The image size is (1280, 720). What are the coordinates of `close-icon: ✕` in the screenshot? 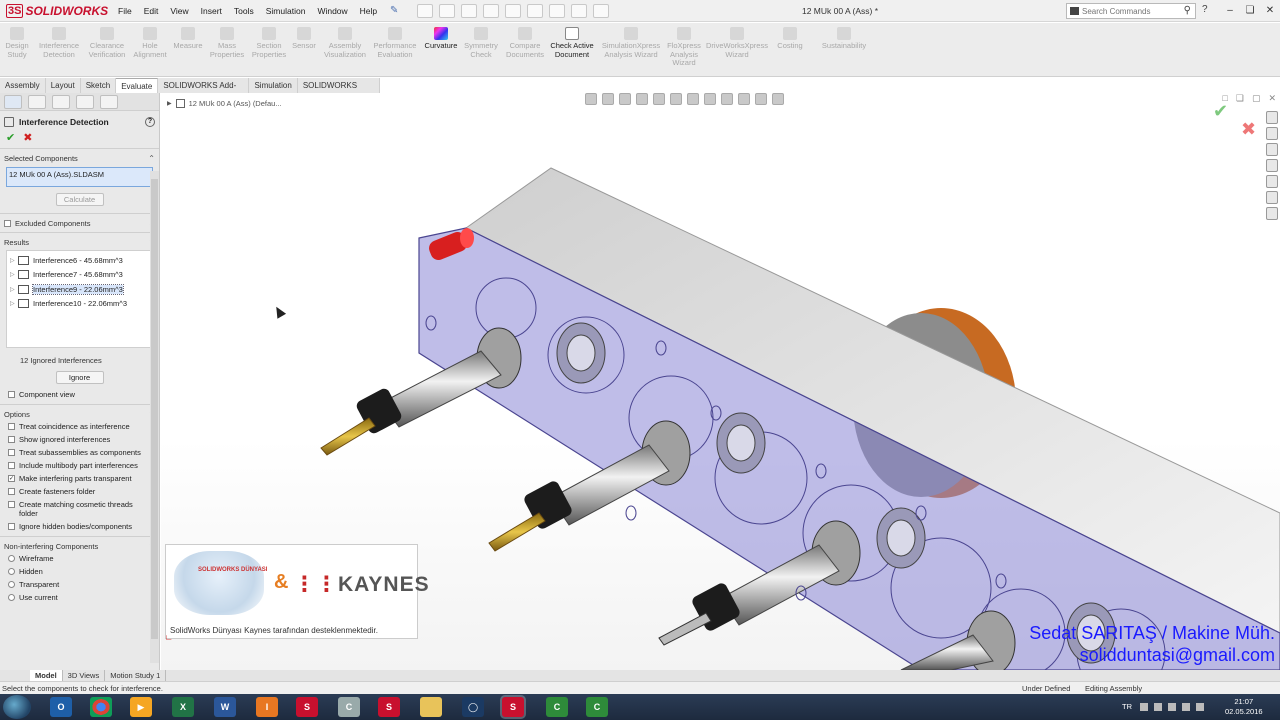 It's located at (1270, 11).